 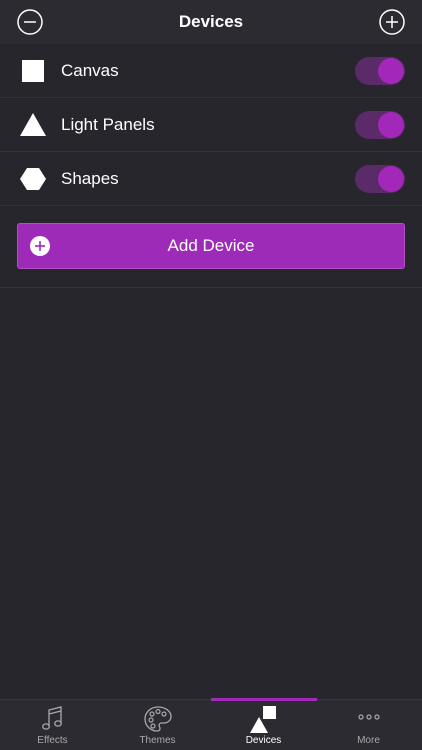 I want to click on add-device-button: Add Device, so click(x=211, y=246).